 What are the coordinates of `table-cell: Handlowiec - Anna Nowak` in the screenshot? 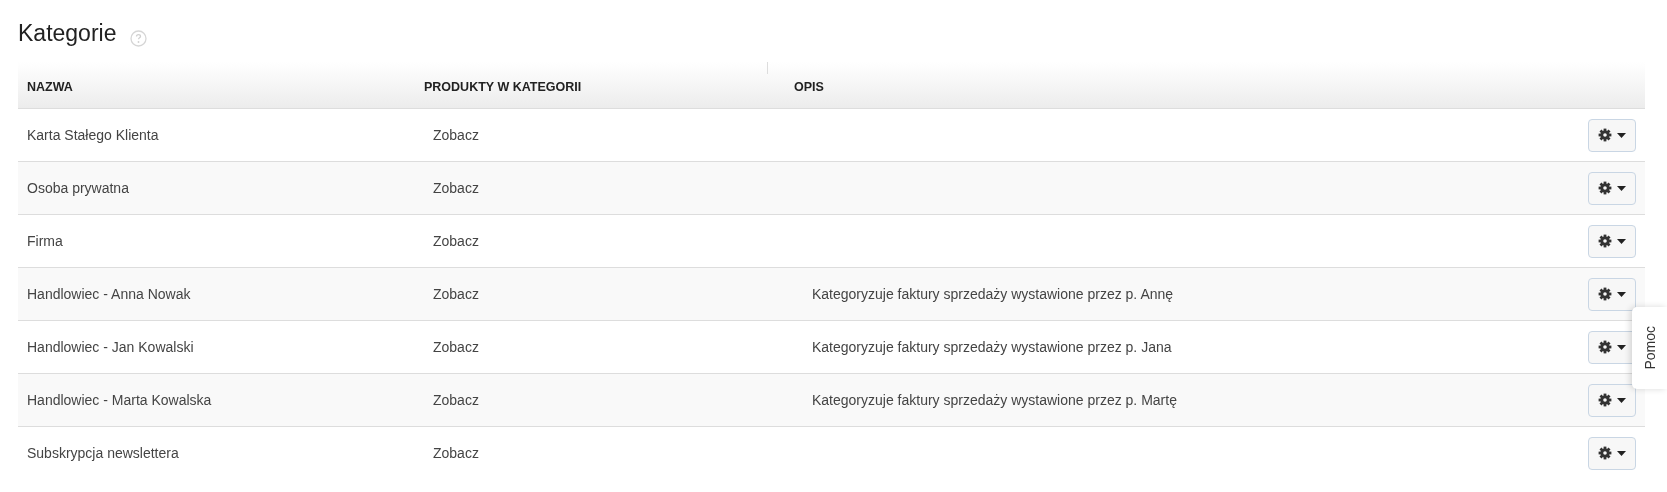 It's located at (109, 294).